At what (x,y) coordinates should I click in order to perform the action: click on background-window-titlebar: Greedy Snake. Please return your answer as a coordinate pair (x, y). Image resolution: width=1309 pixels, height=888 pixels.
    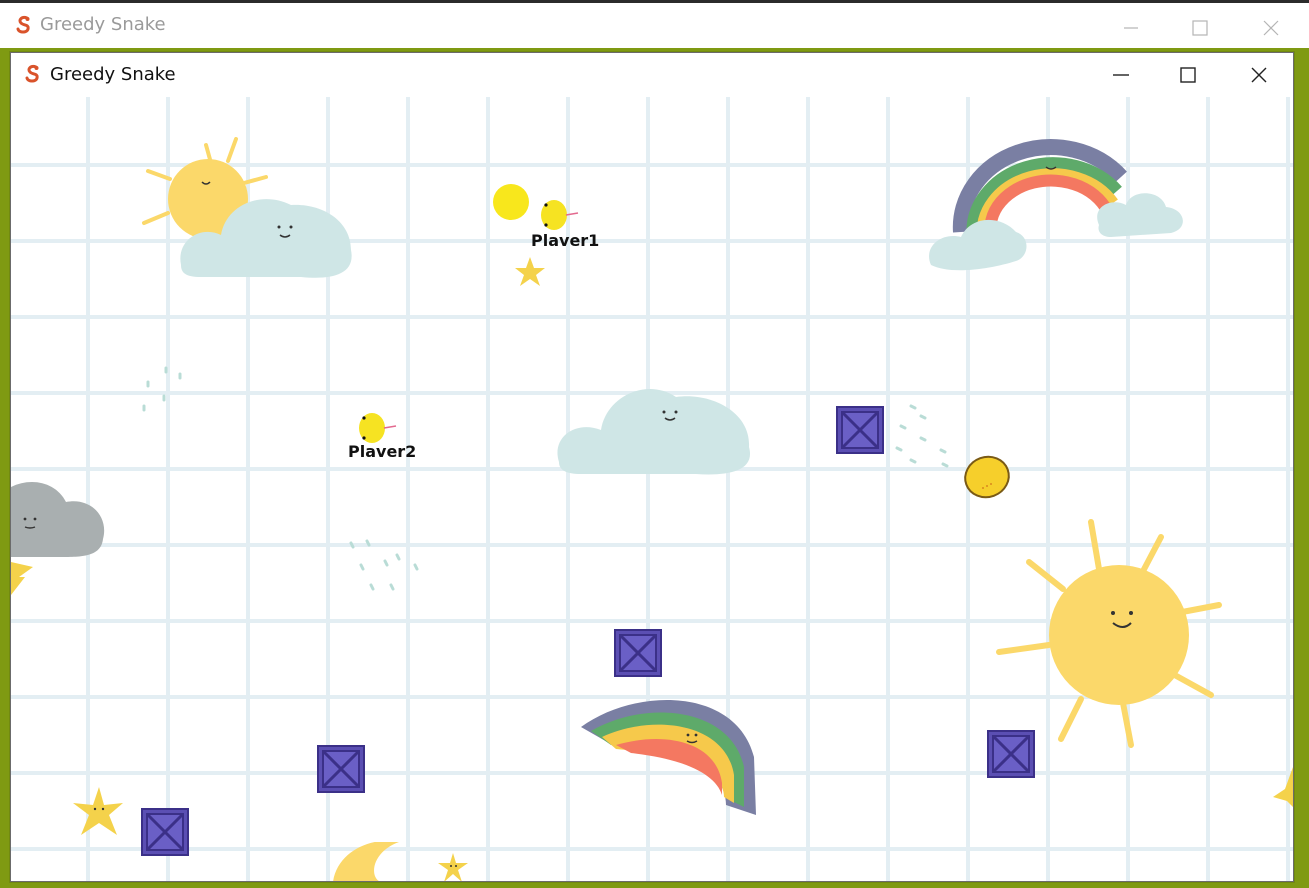
    Looking at the image, I should click on (654, 24).